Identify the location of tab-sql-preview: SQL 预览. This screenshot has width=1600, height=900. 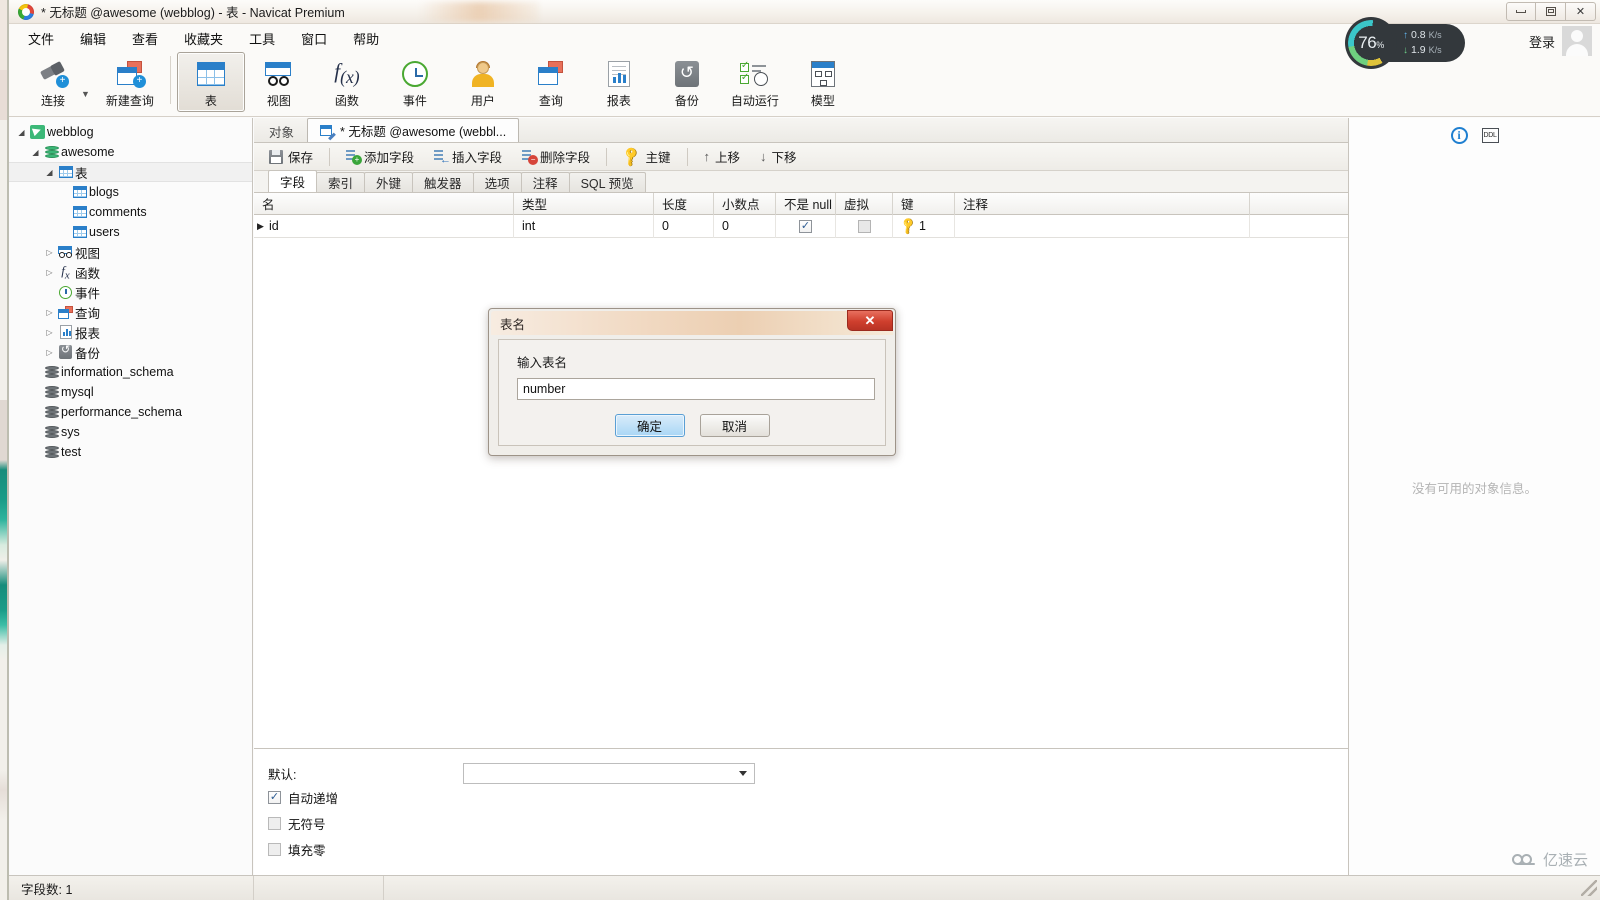
(607, 182).